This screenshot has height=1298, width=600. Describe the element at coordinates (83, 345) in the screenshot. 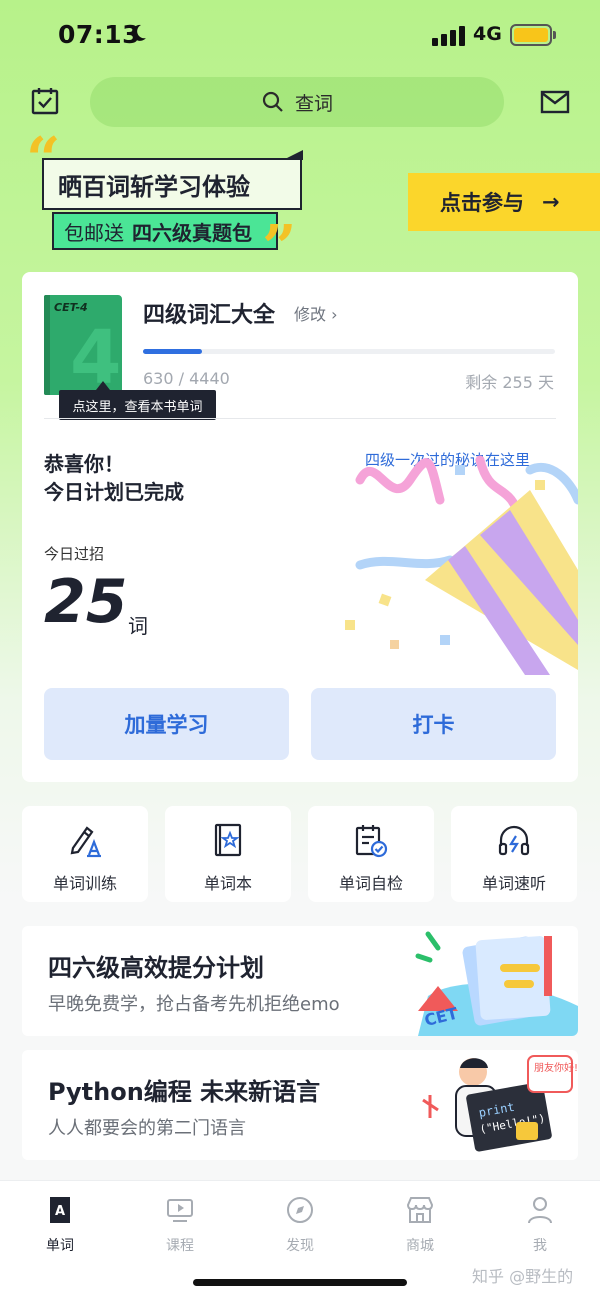

I see `book-cover: CET-4 4` at that location.